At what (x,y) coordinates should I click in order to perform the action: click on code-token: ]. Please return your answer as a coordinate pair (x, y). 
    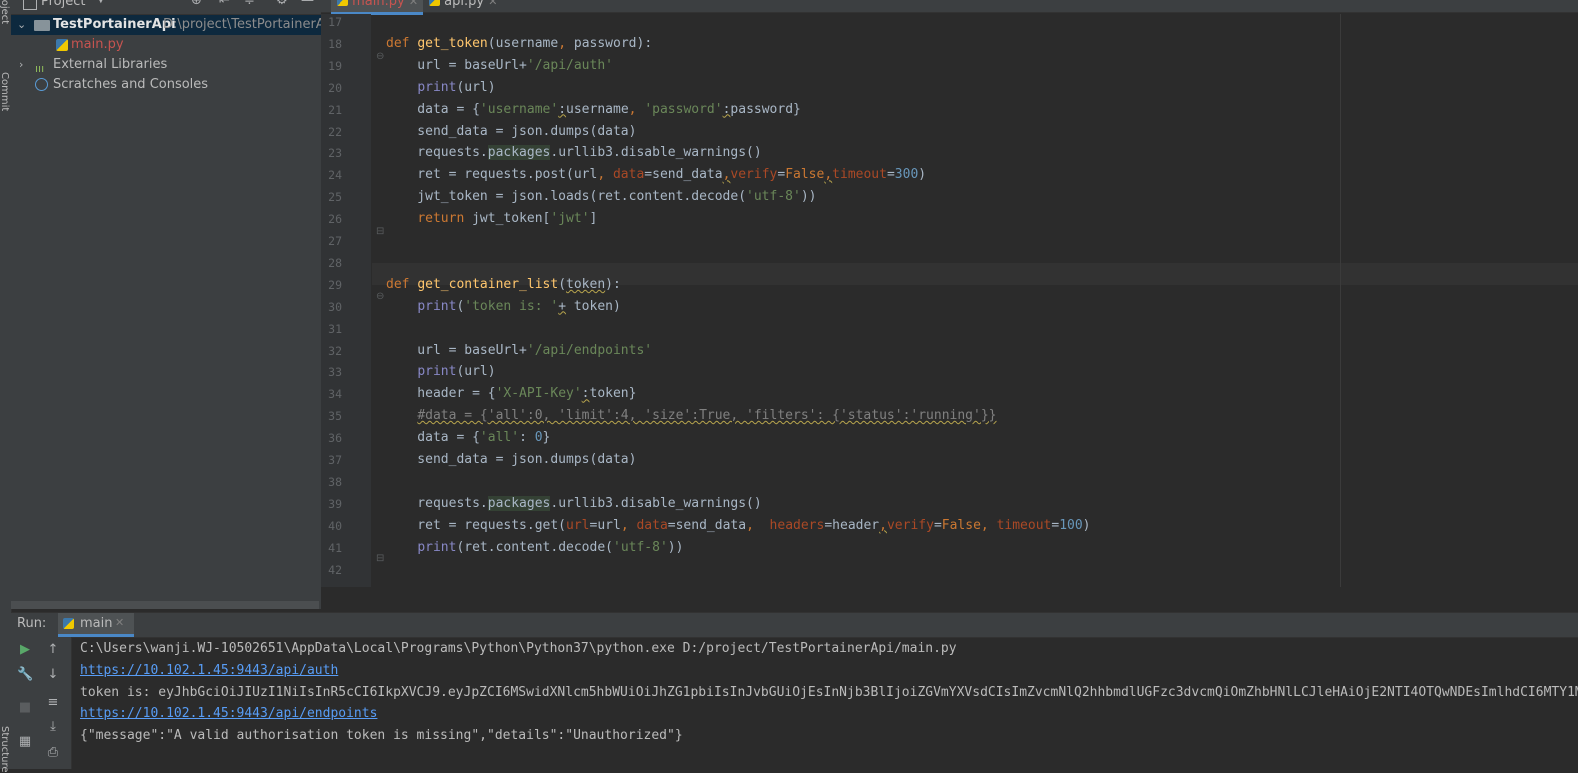
    Looking at the image, I should click on (593, 219).